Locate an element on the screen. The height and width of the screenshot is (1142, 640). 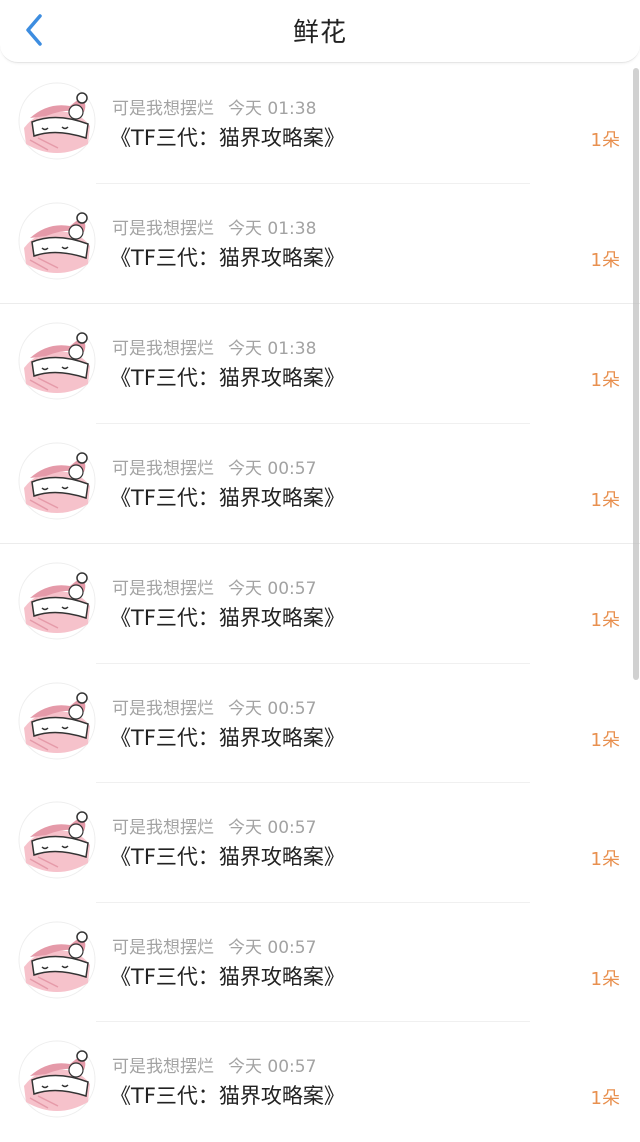
page-title: 鲜花 is located at coordinates (319, 33).